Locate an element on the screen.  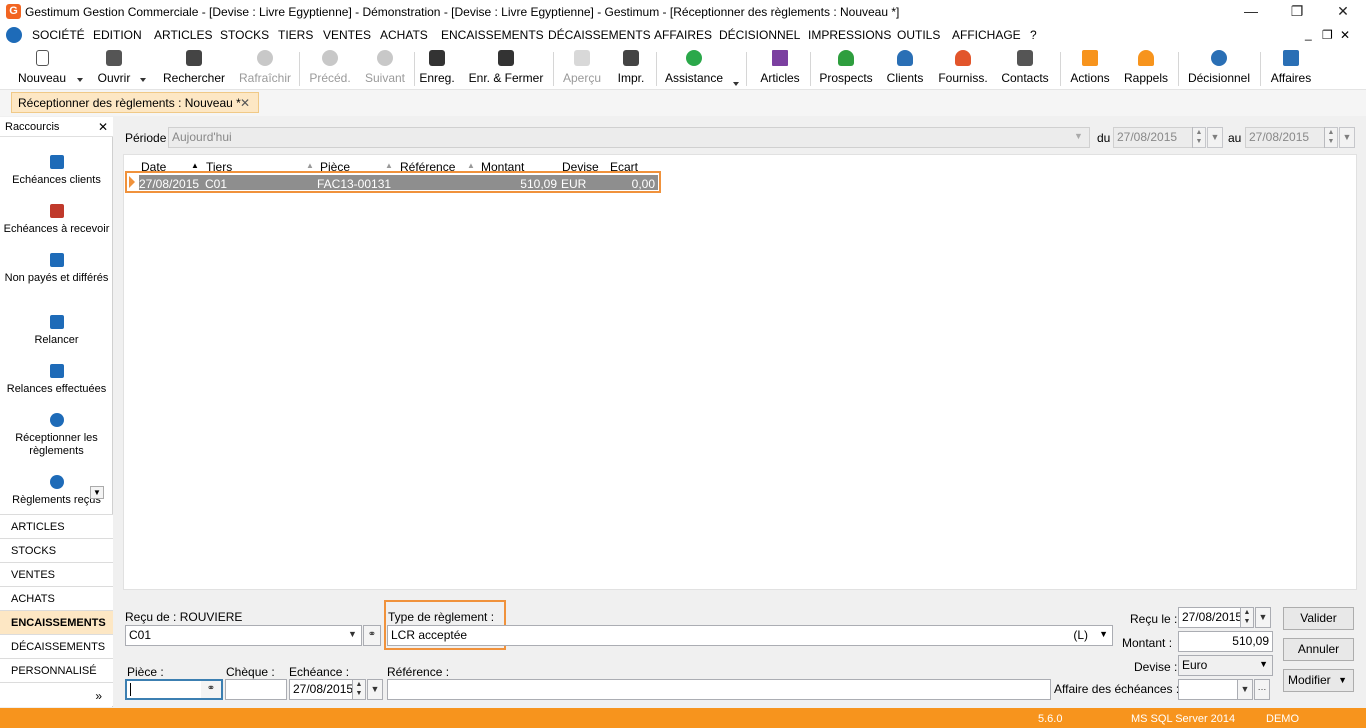
nav-category-ventes: VENTES is located at coordinates (56, 574).